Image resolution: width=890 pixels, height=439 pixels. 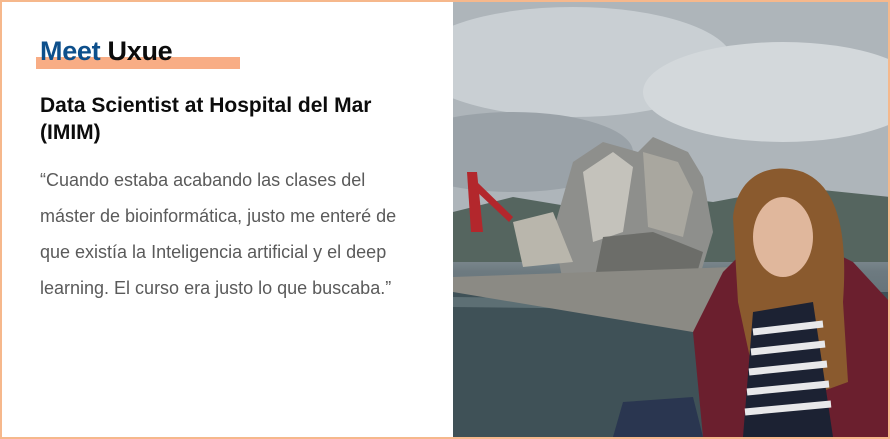 I want to click on heading-meet-word: Meet, so click(x=70, y=51).